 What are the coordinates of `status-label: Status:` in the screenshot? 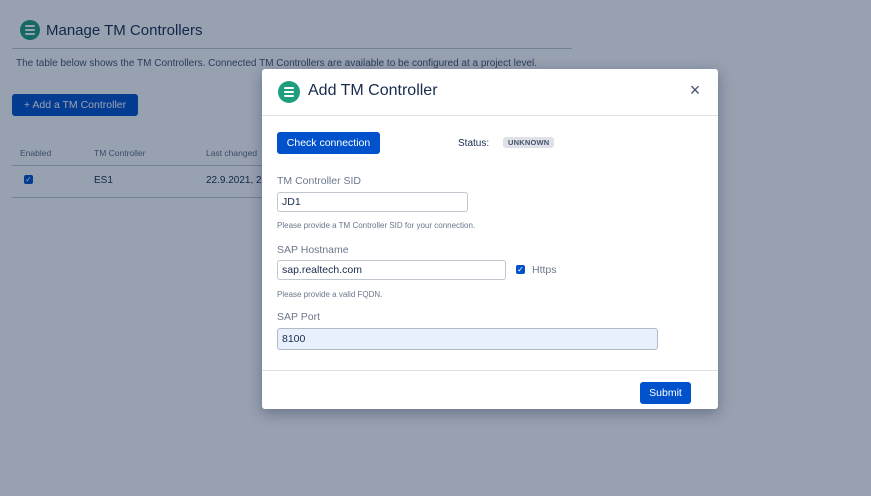 It's located at (474, 143).